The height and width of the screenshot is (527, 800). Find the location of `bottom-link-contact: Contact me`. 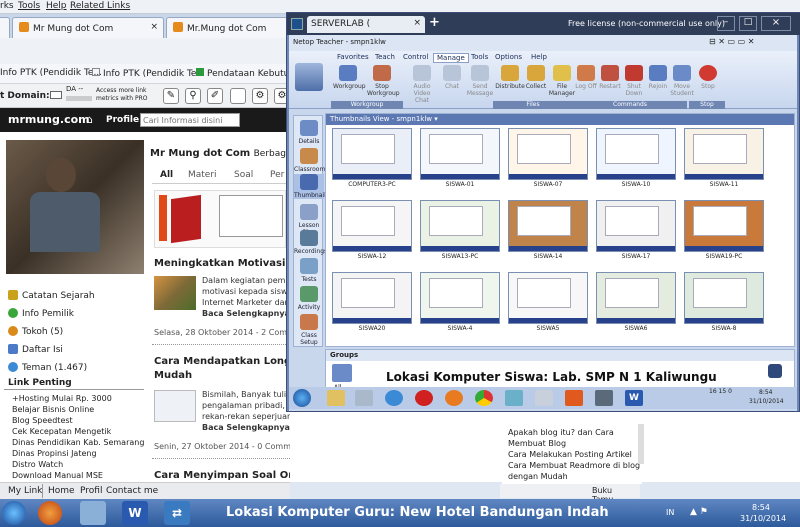

bottom-link-contact: Contact me is located at coordinates (132, 491).